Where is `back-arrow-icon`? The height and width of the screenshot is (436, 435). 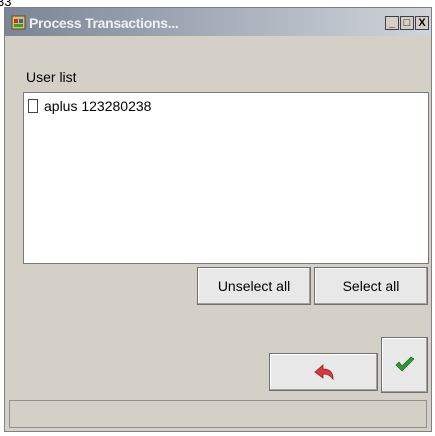
back-arrow-icon is located at coordinates (323, 372).